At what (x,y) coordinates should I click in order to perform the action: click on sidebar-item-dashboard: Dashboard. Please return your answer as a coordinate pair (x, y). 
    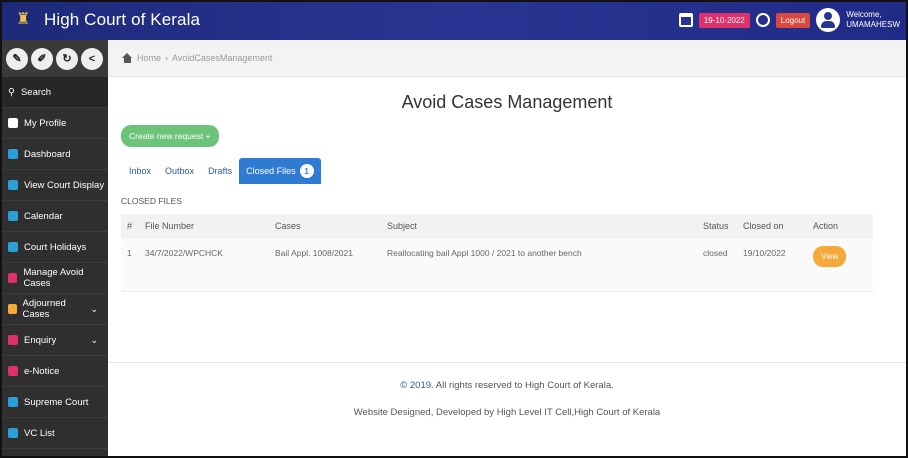
    Looking at the image, I should click on (55, 154).